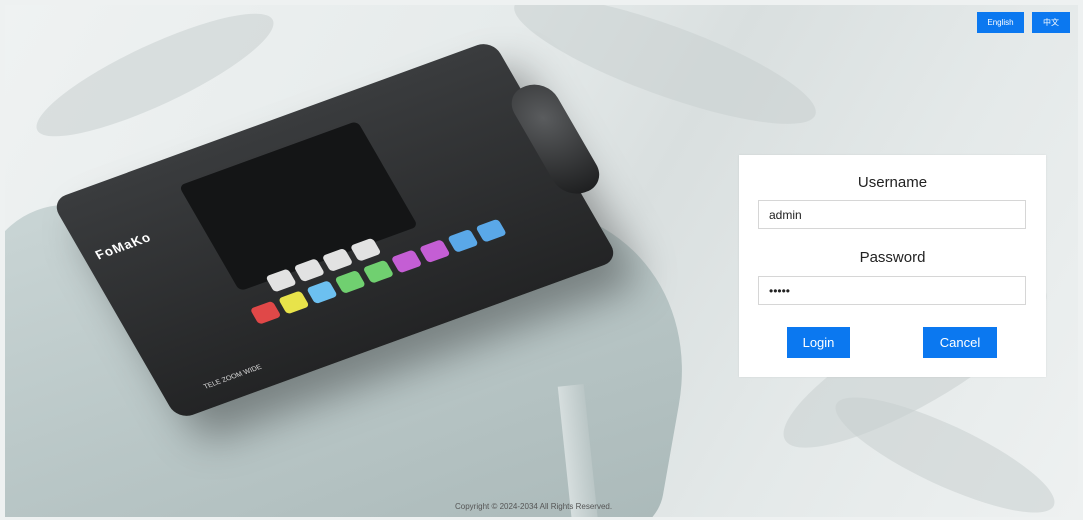  Describe the element at coordinates (892, 257) in the screenshot. I see `password-label: Password` at that location.